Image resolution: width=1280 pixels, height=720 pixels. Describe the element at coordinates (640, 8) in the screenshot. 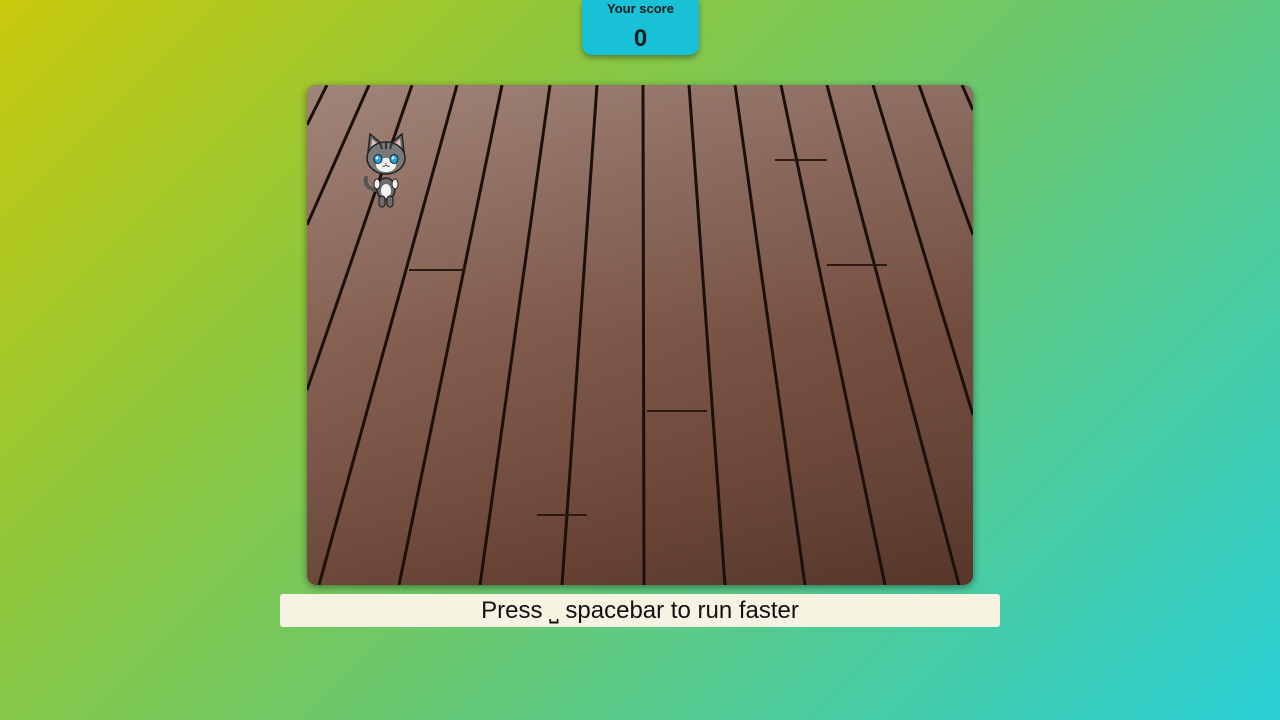

I see `score-label: Your score` at that location.